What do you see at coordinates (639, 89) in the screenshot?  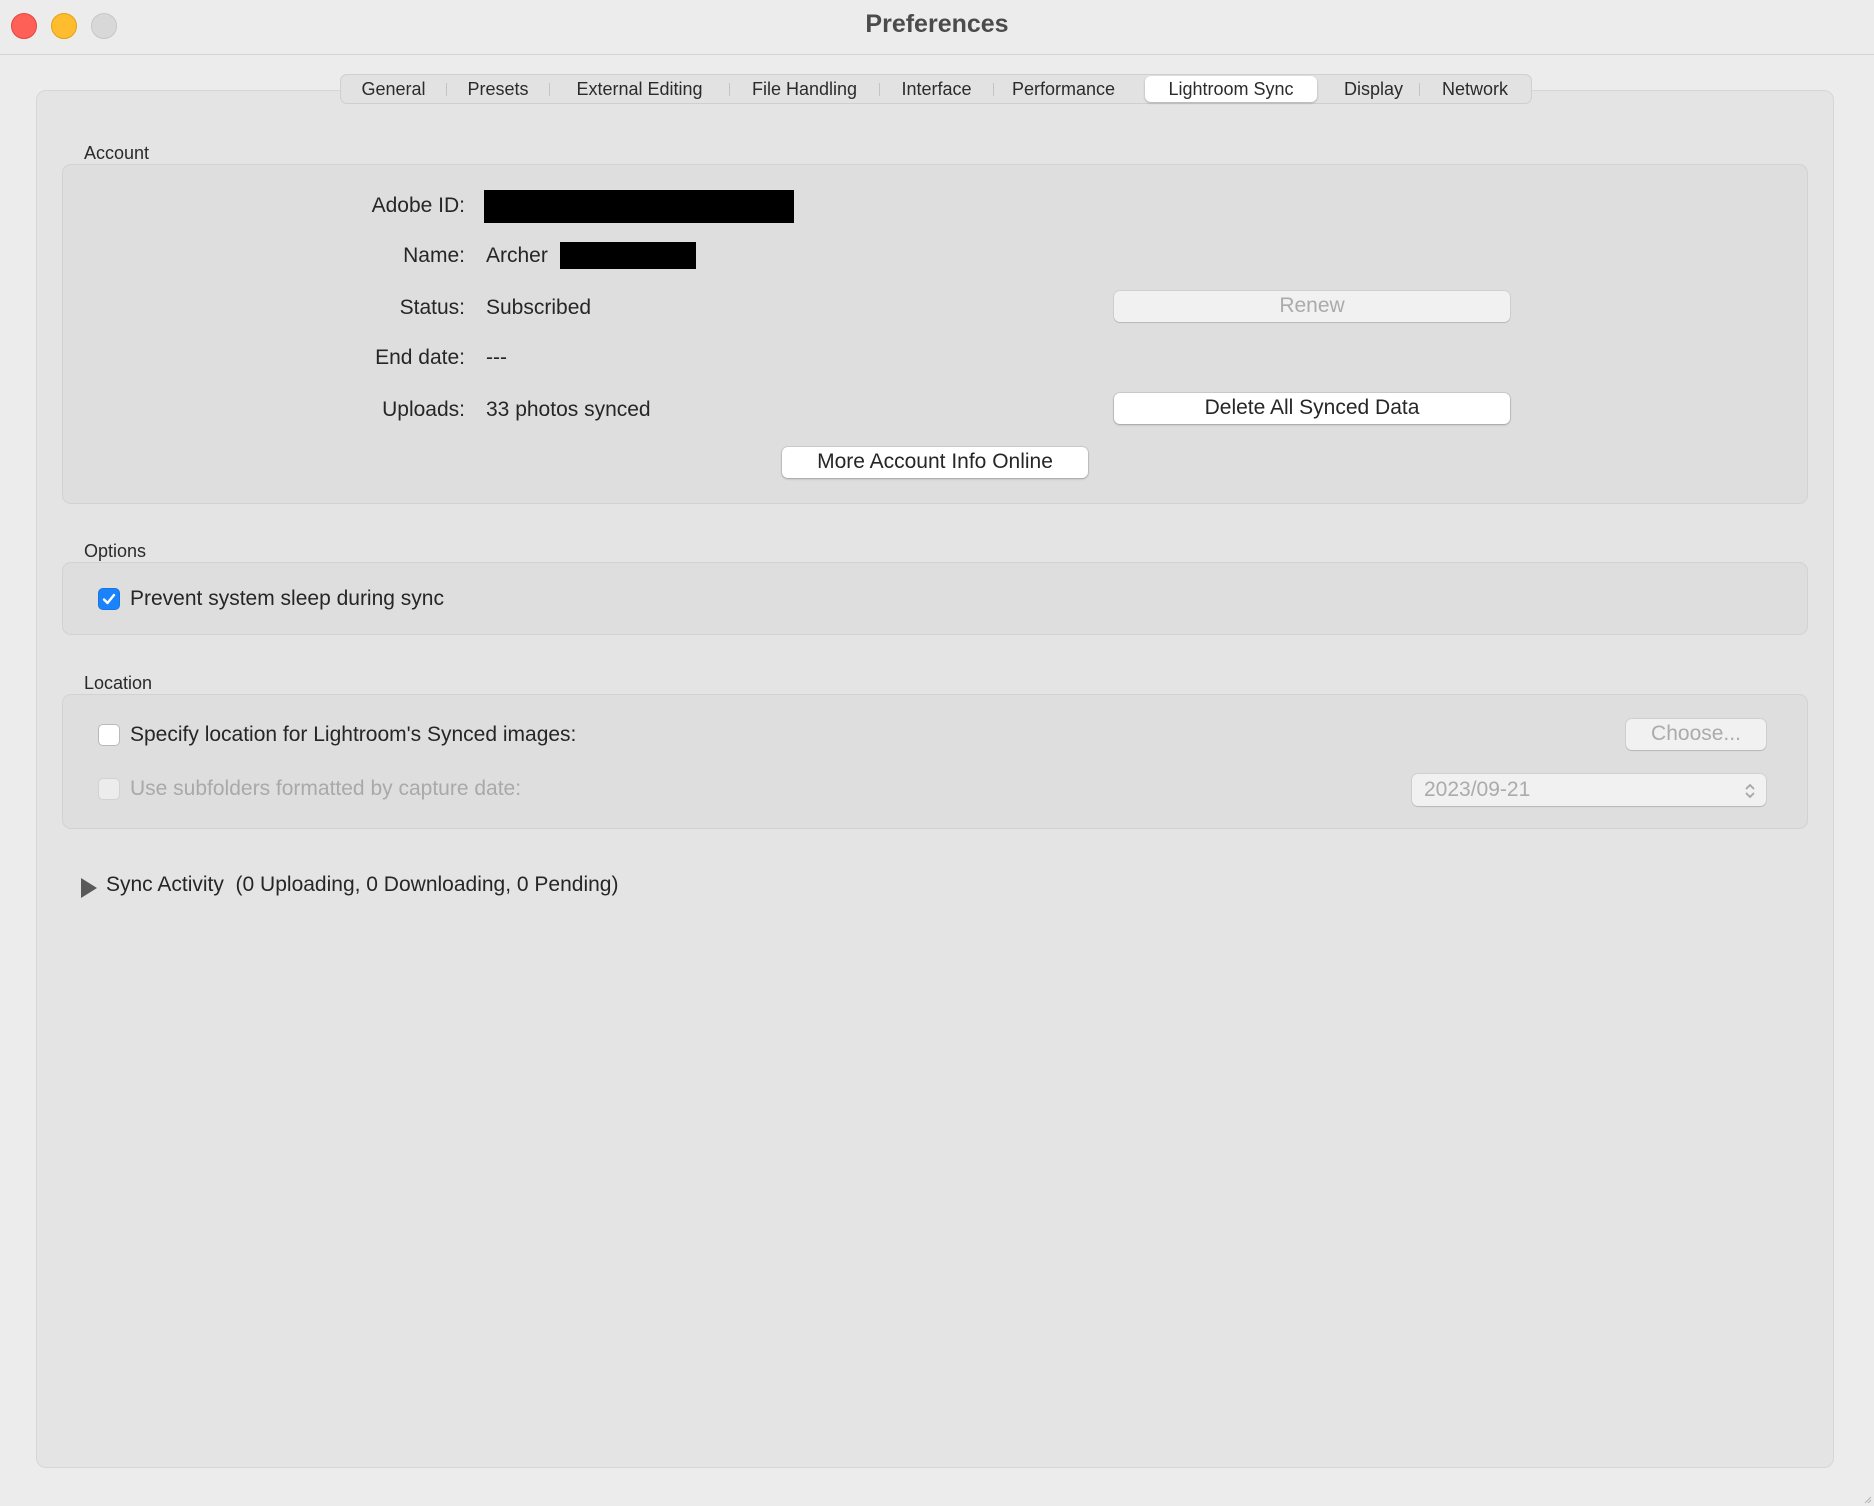 I see `tab-external-editing: External Editing` at bounding box center [639, 89].